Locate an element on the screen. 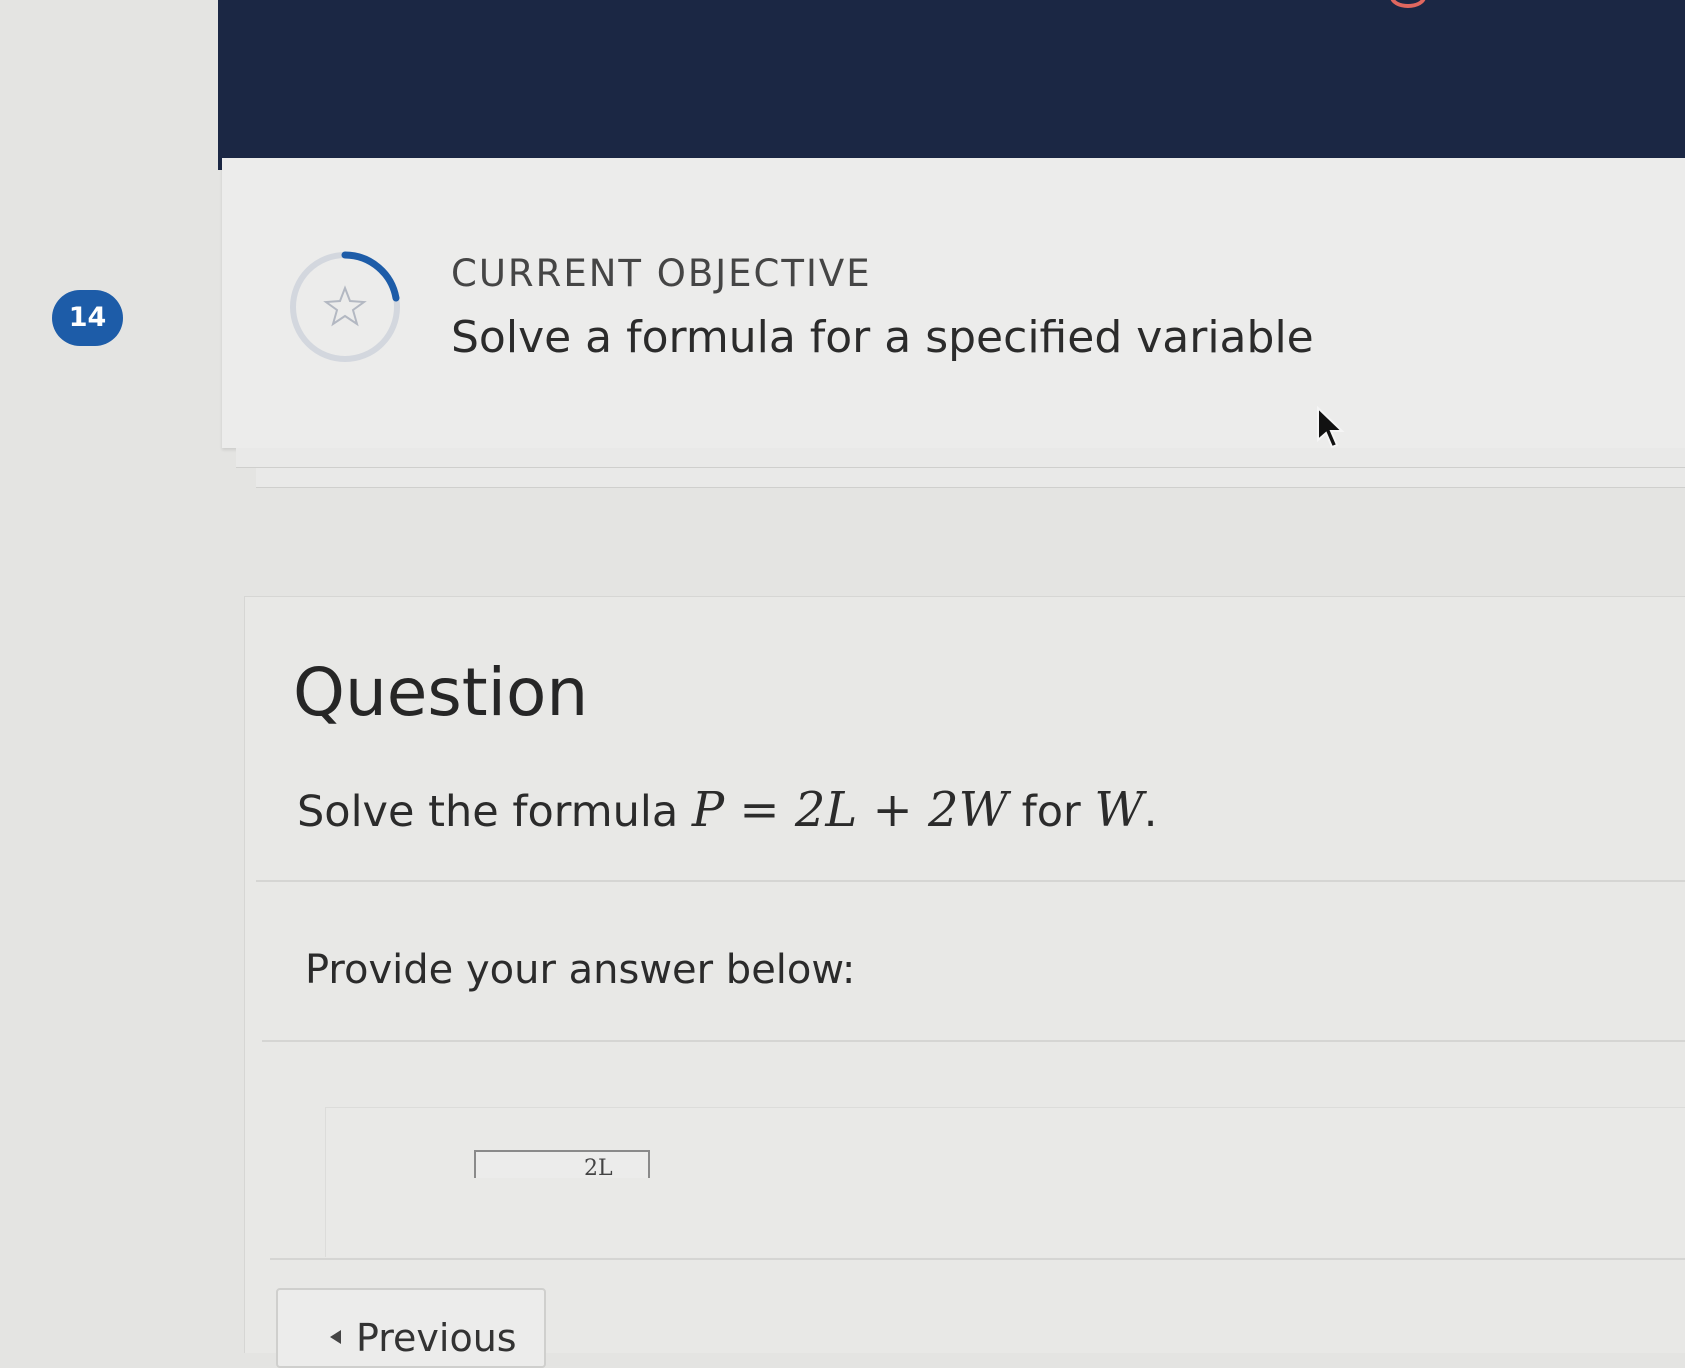 This screenshot has width=1685, height=1368. answer-area is located at coordinates (1005, 1182).